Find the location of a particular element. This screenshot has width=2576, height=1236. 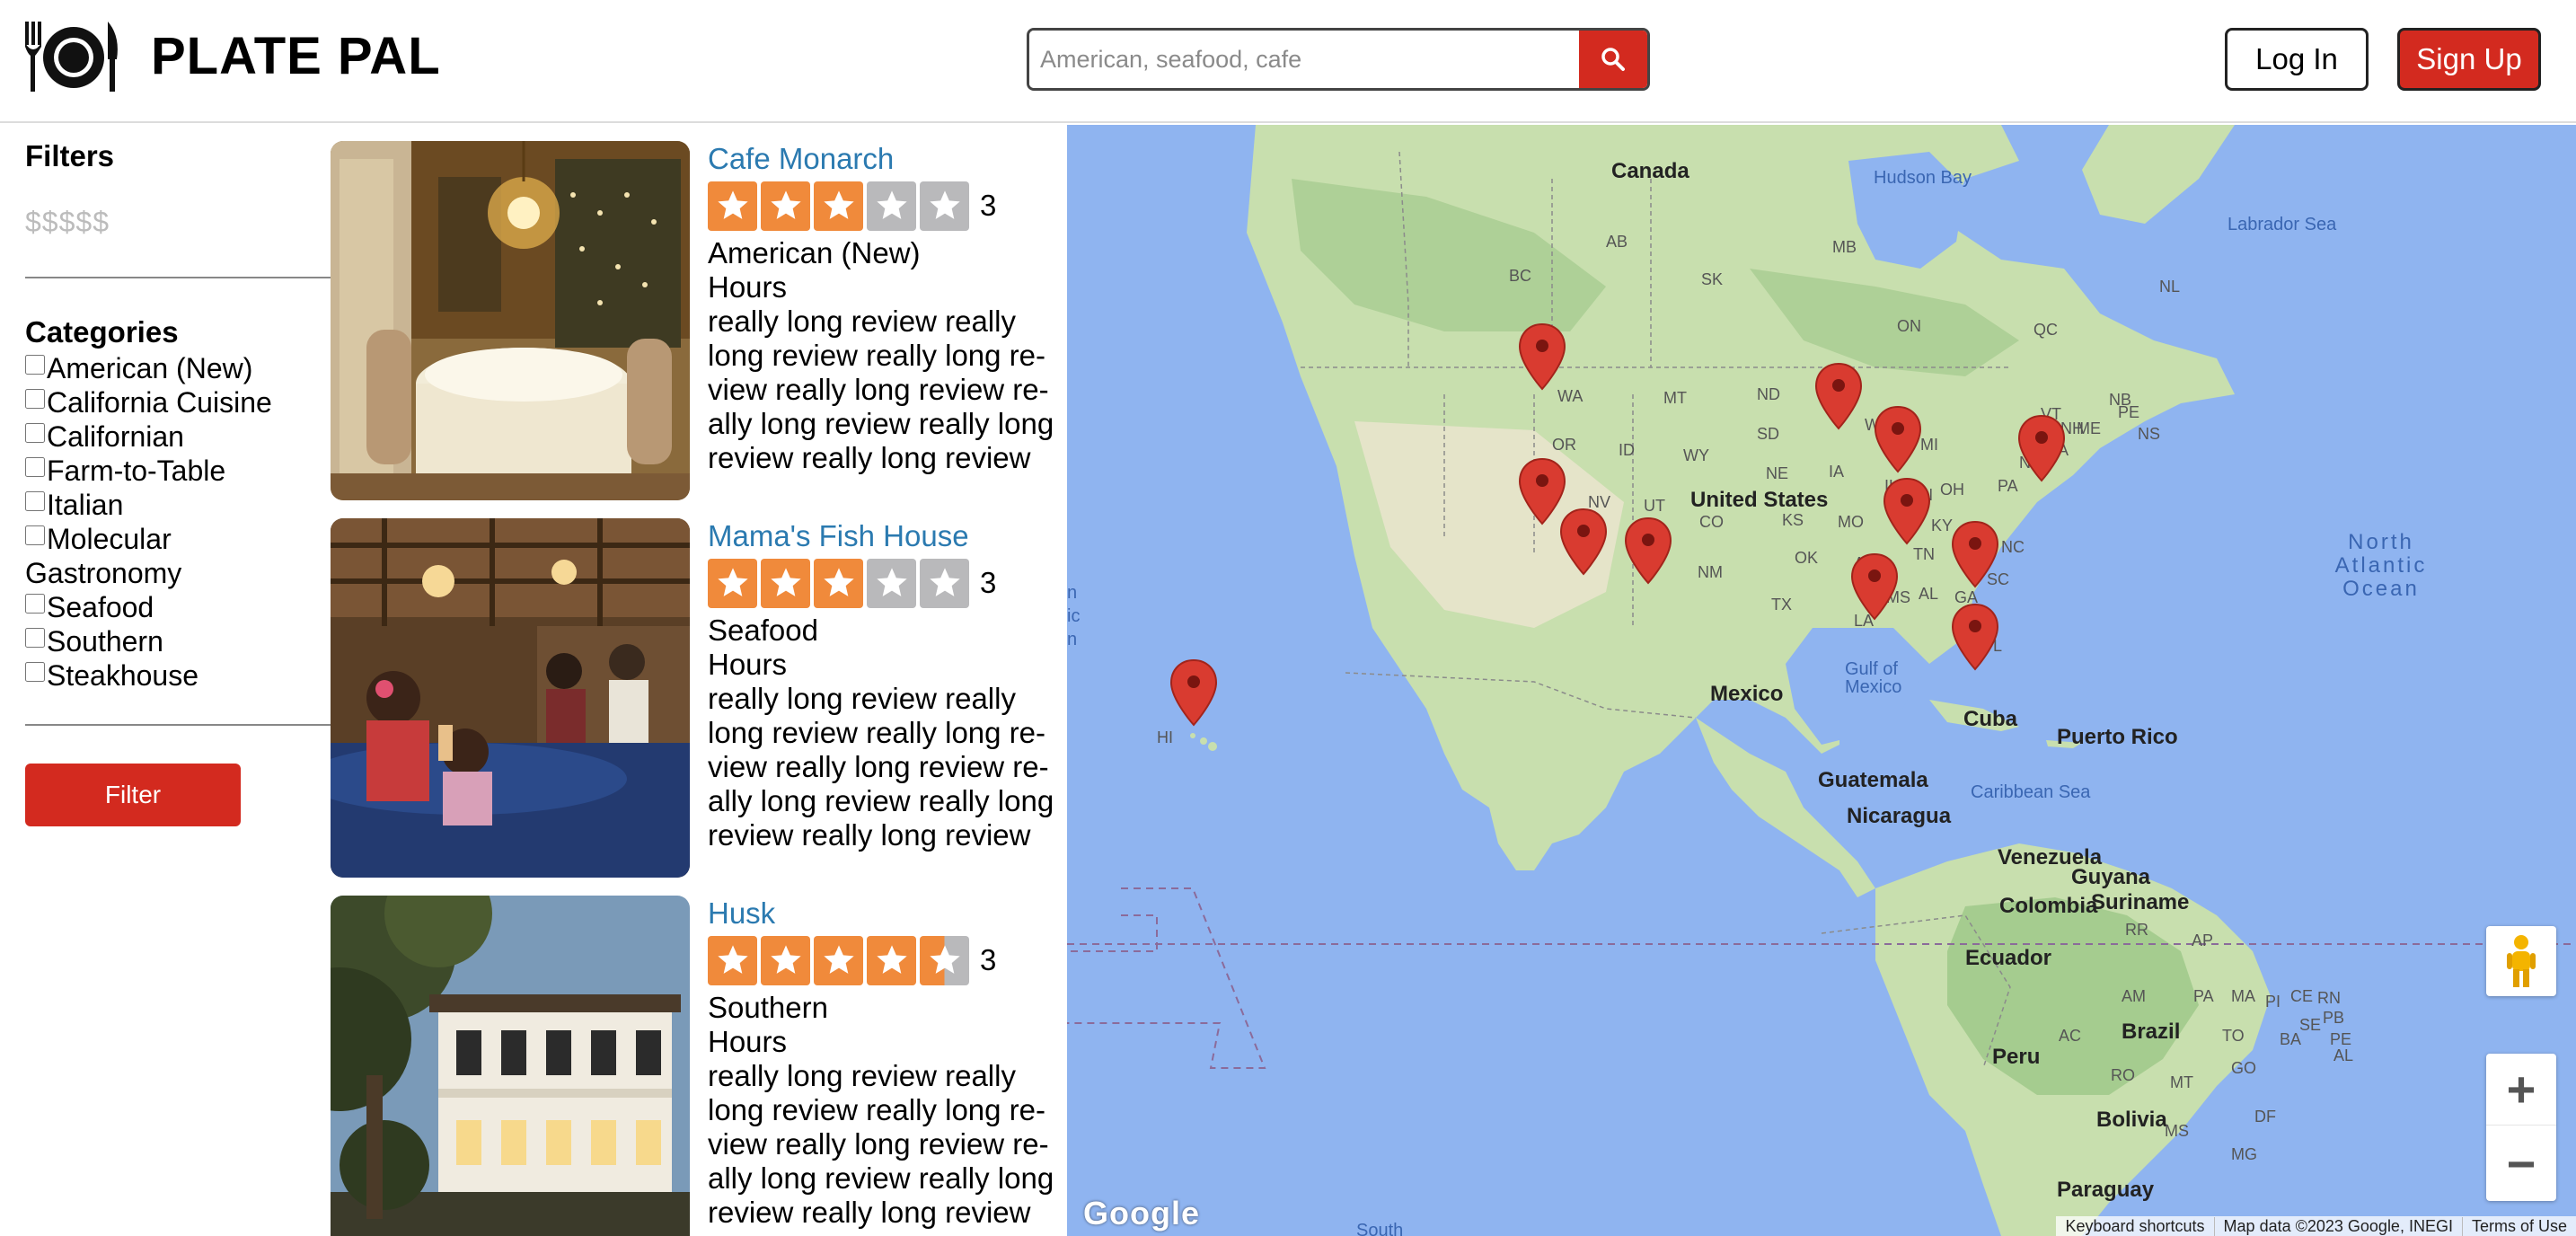

zoom-in-button: + is located at coordinates (2521, 1090).